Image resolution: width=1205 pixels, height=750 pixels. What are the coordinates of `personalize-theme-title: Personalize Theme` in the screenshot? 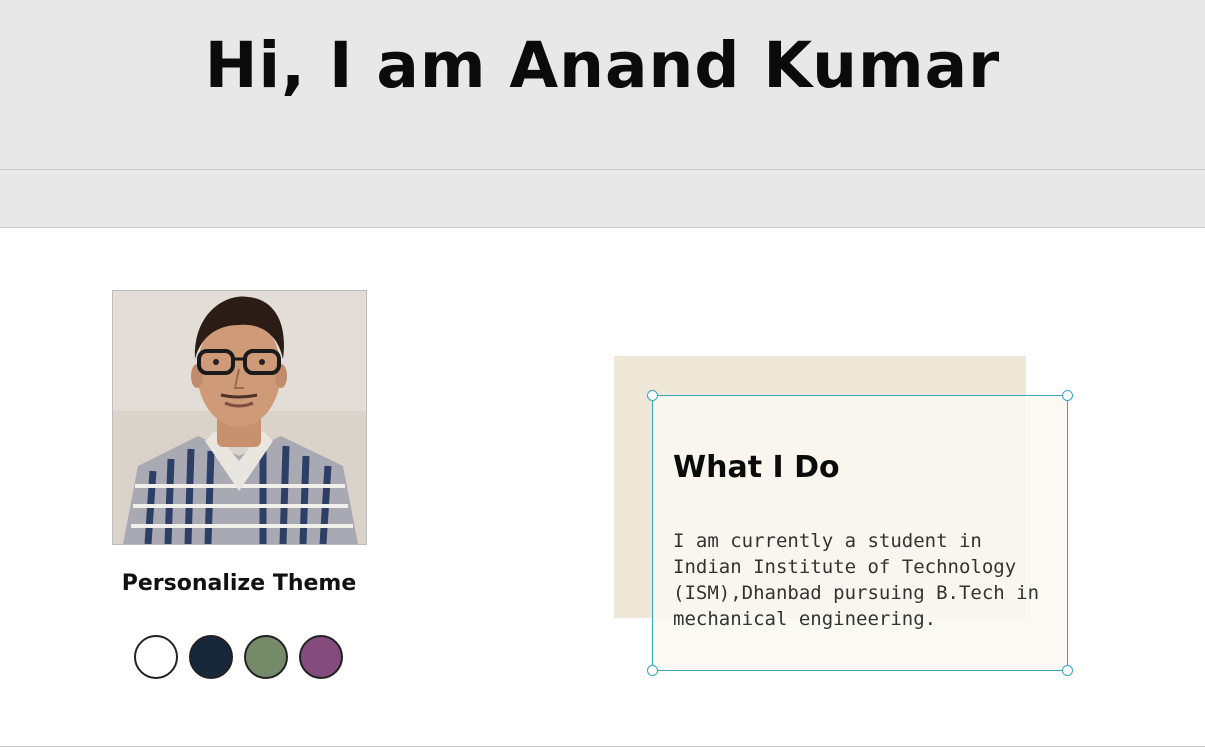 It's located at (239, 583).